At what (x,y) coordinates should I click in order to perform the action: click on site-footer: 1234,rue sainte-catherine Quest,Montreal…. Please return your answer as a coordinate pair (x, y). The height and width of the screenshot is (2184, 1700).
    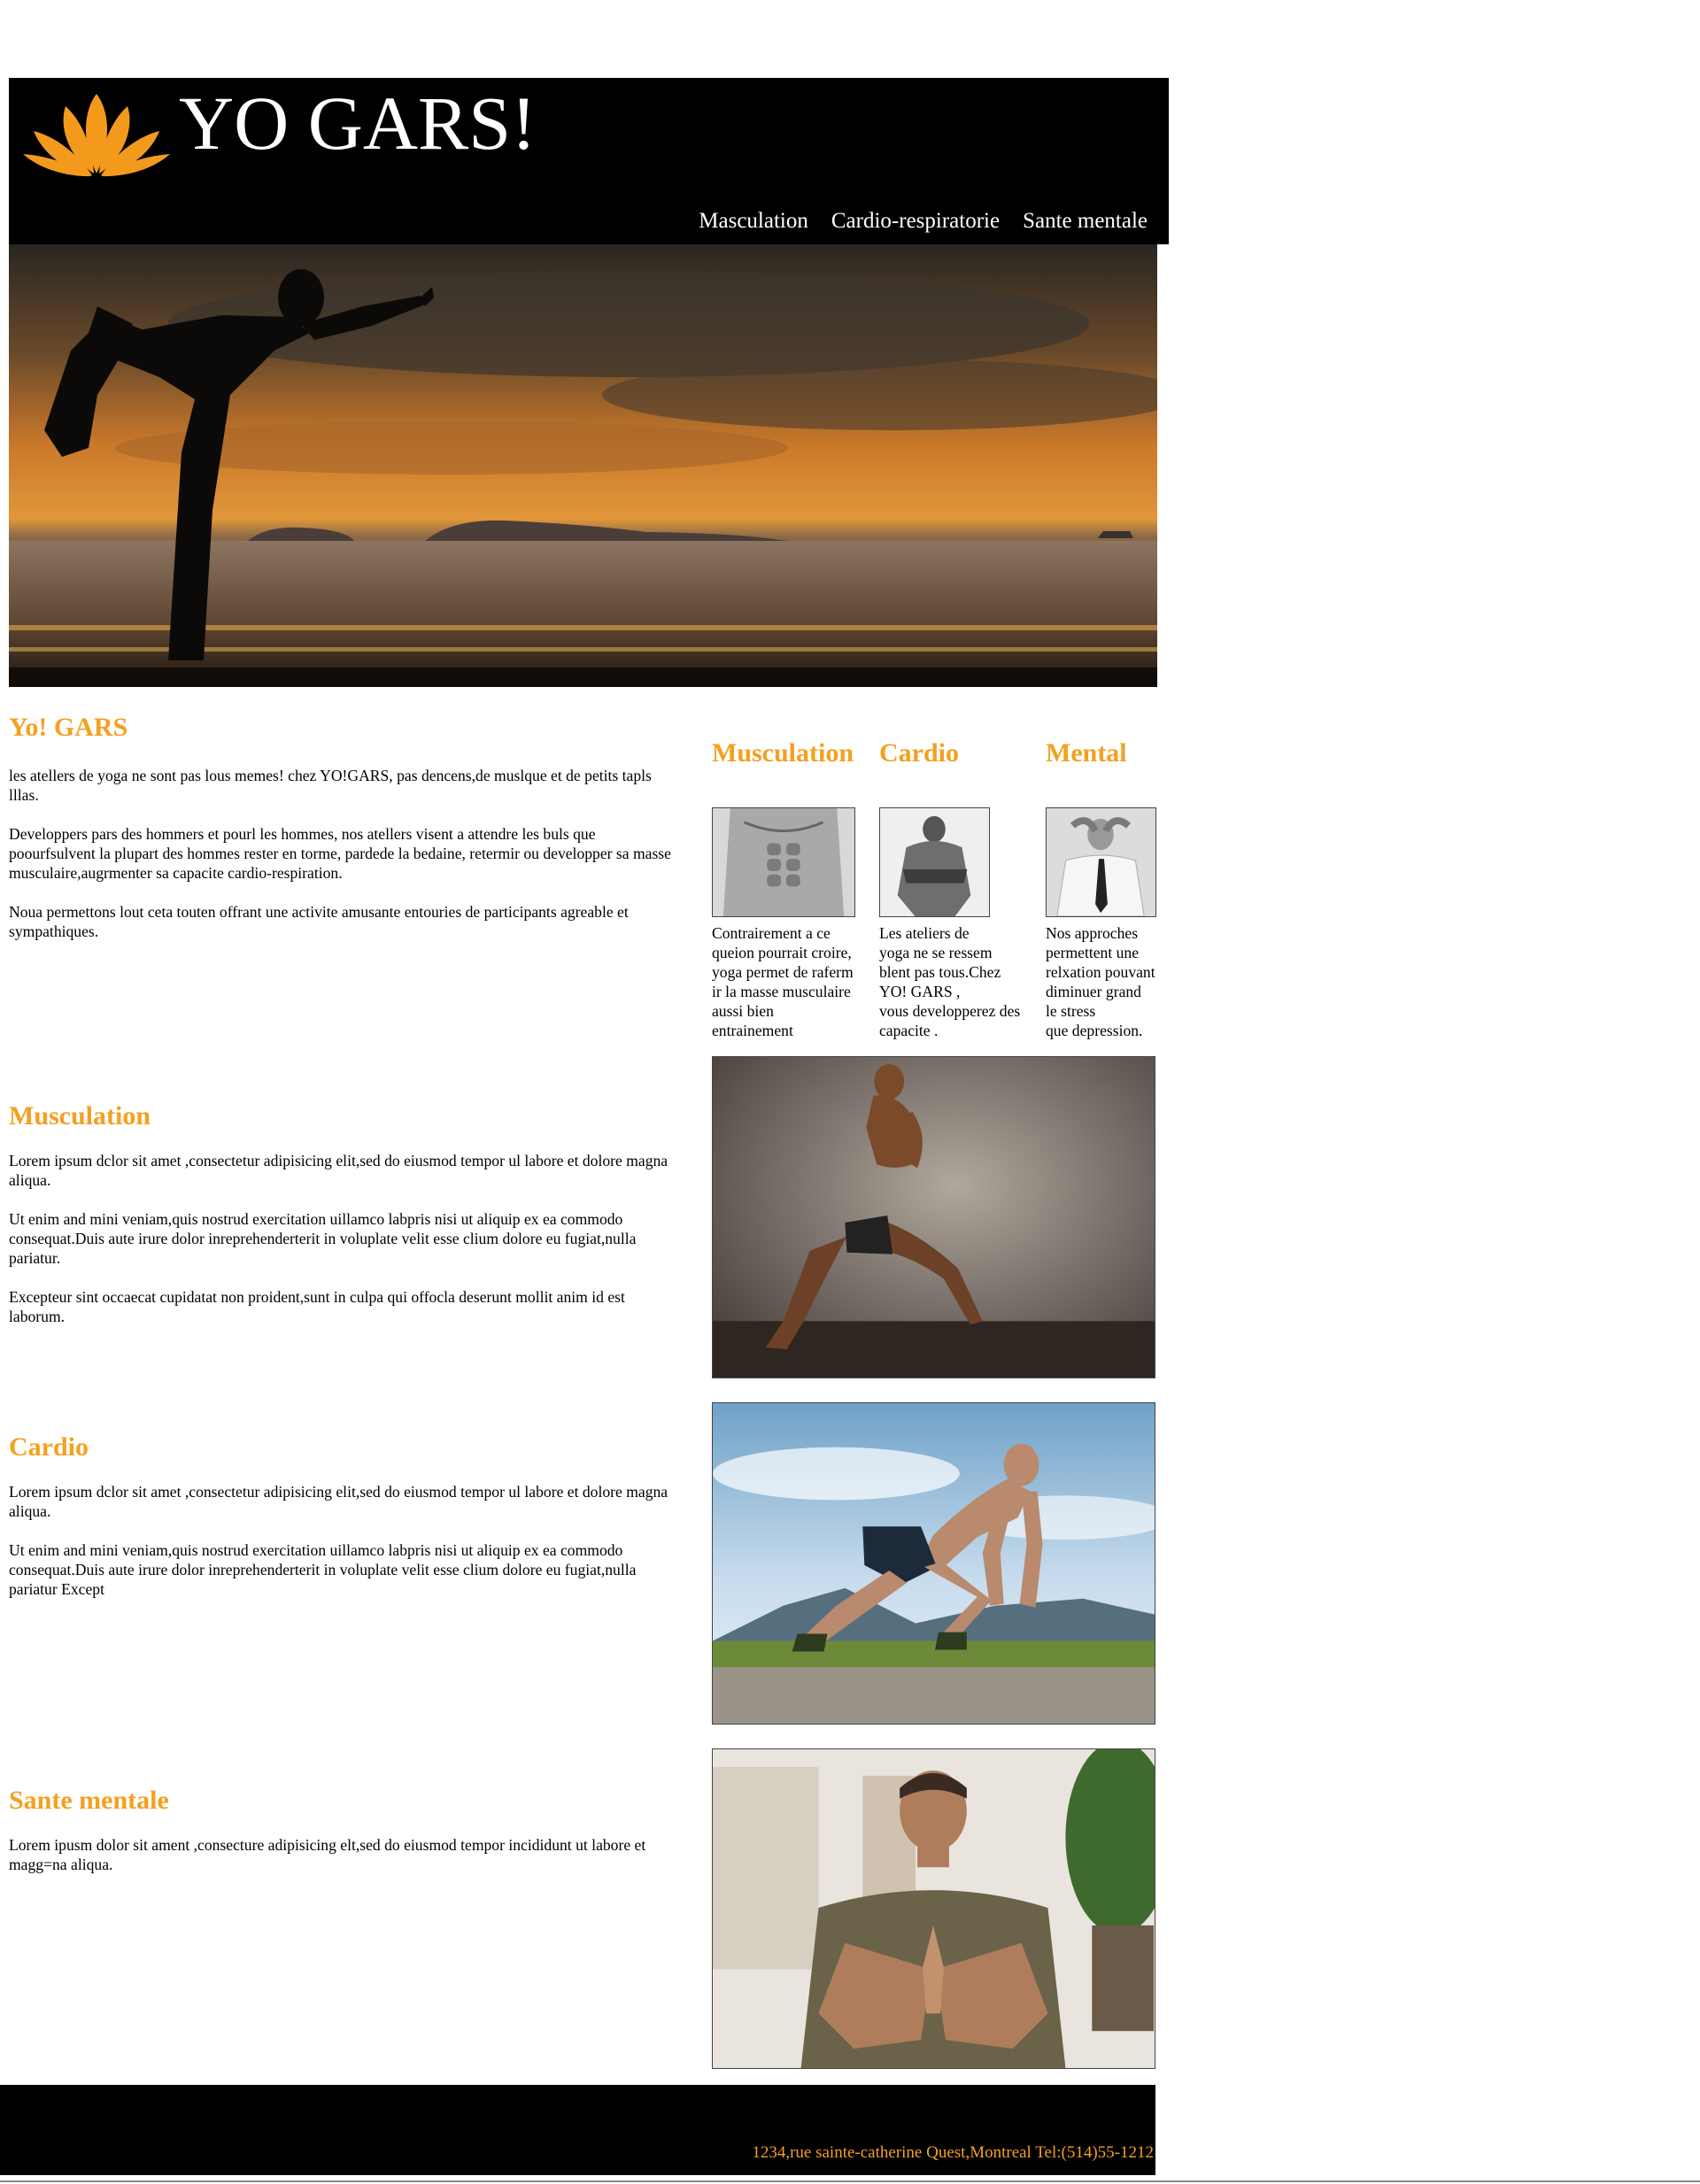
    Looking at the image, I should click on (577, 2130).